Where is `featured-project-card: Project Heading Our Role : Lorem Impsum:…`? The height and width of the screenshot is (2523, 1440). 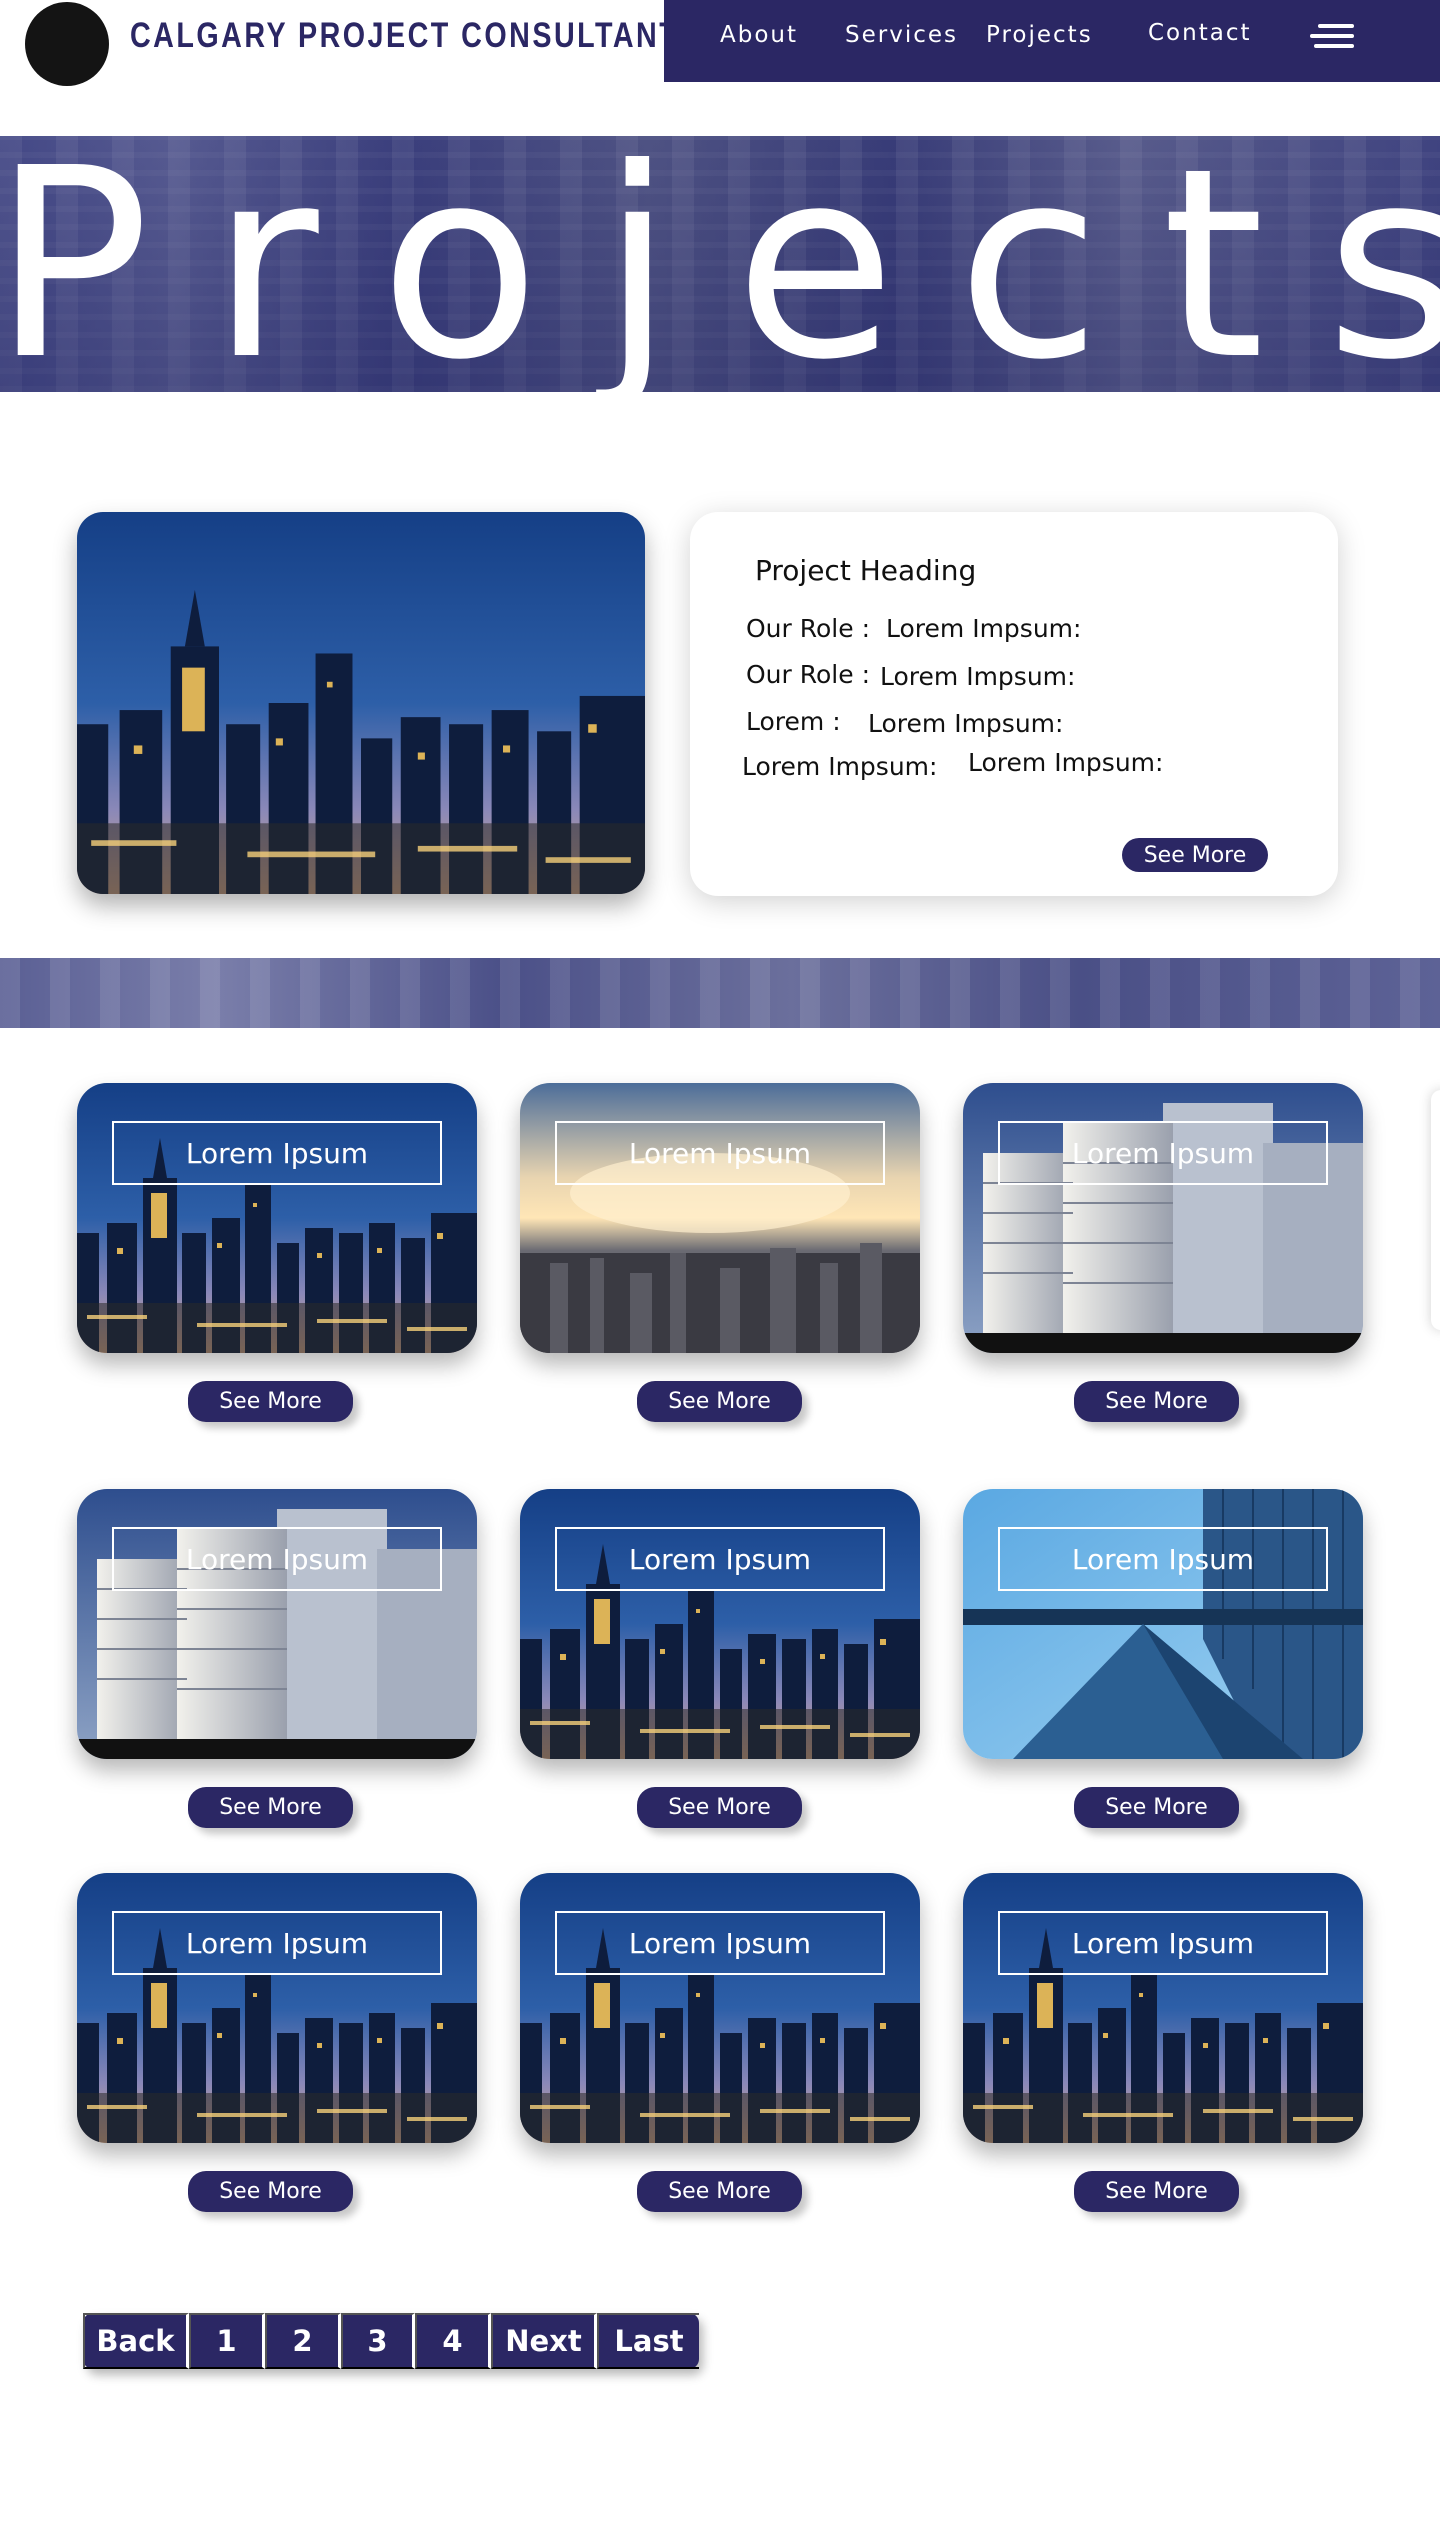
featured-project-card: Project Heading Our Role : Lorem Impsum:… is located at coordinates (1014, 704).